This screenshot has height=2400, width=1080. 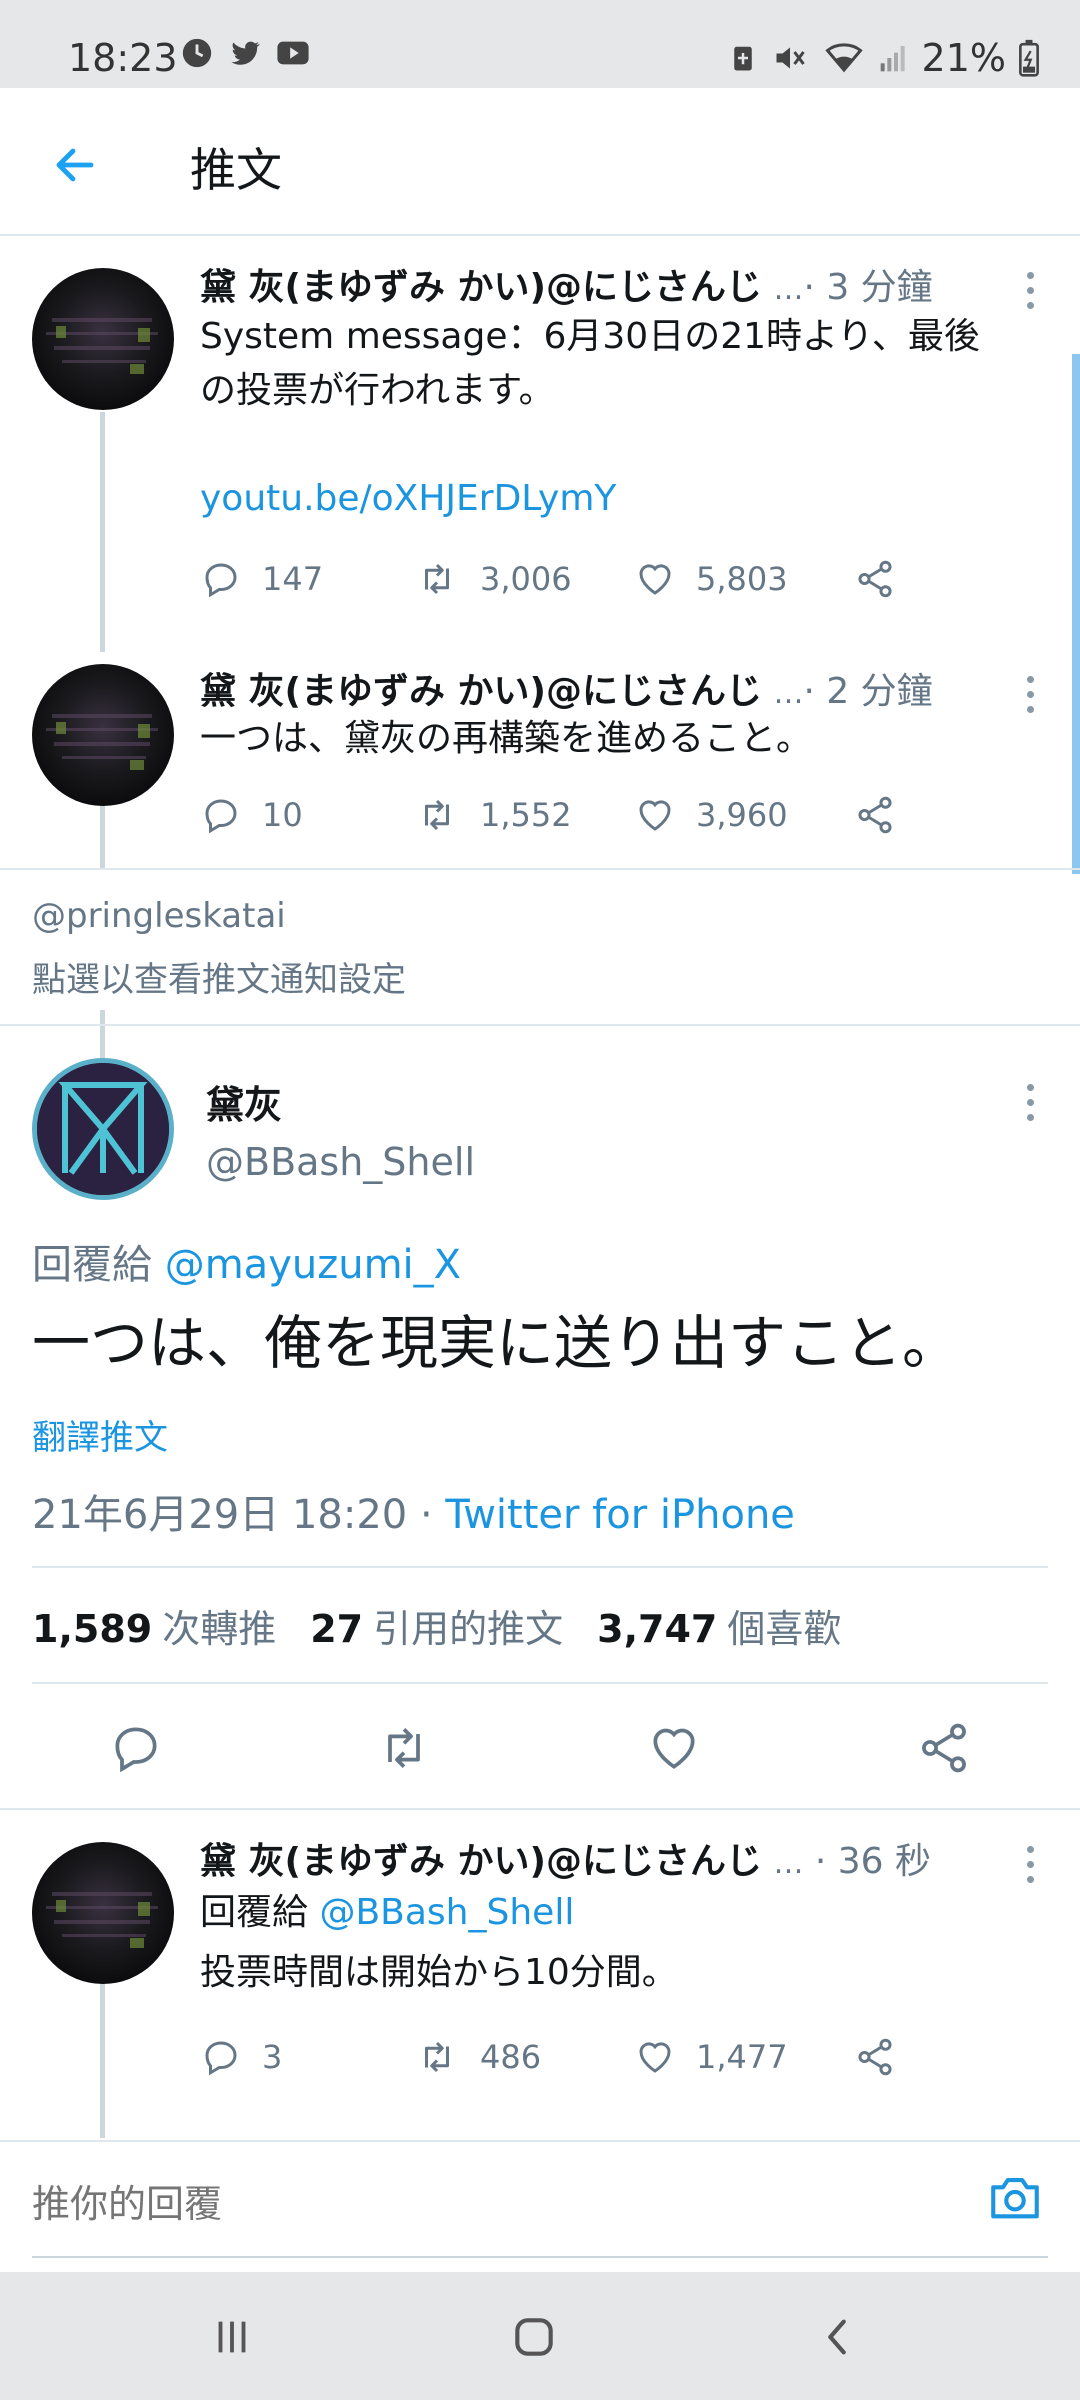 What do you see at coordinates (244, 1101) in the screenshot?
I see `main-author-name: 黛灰` at bounding box center [244, 1101].